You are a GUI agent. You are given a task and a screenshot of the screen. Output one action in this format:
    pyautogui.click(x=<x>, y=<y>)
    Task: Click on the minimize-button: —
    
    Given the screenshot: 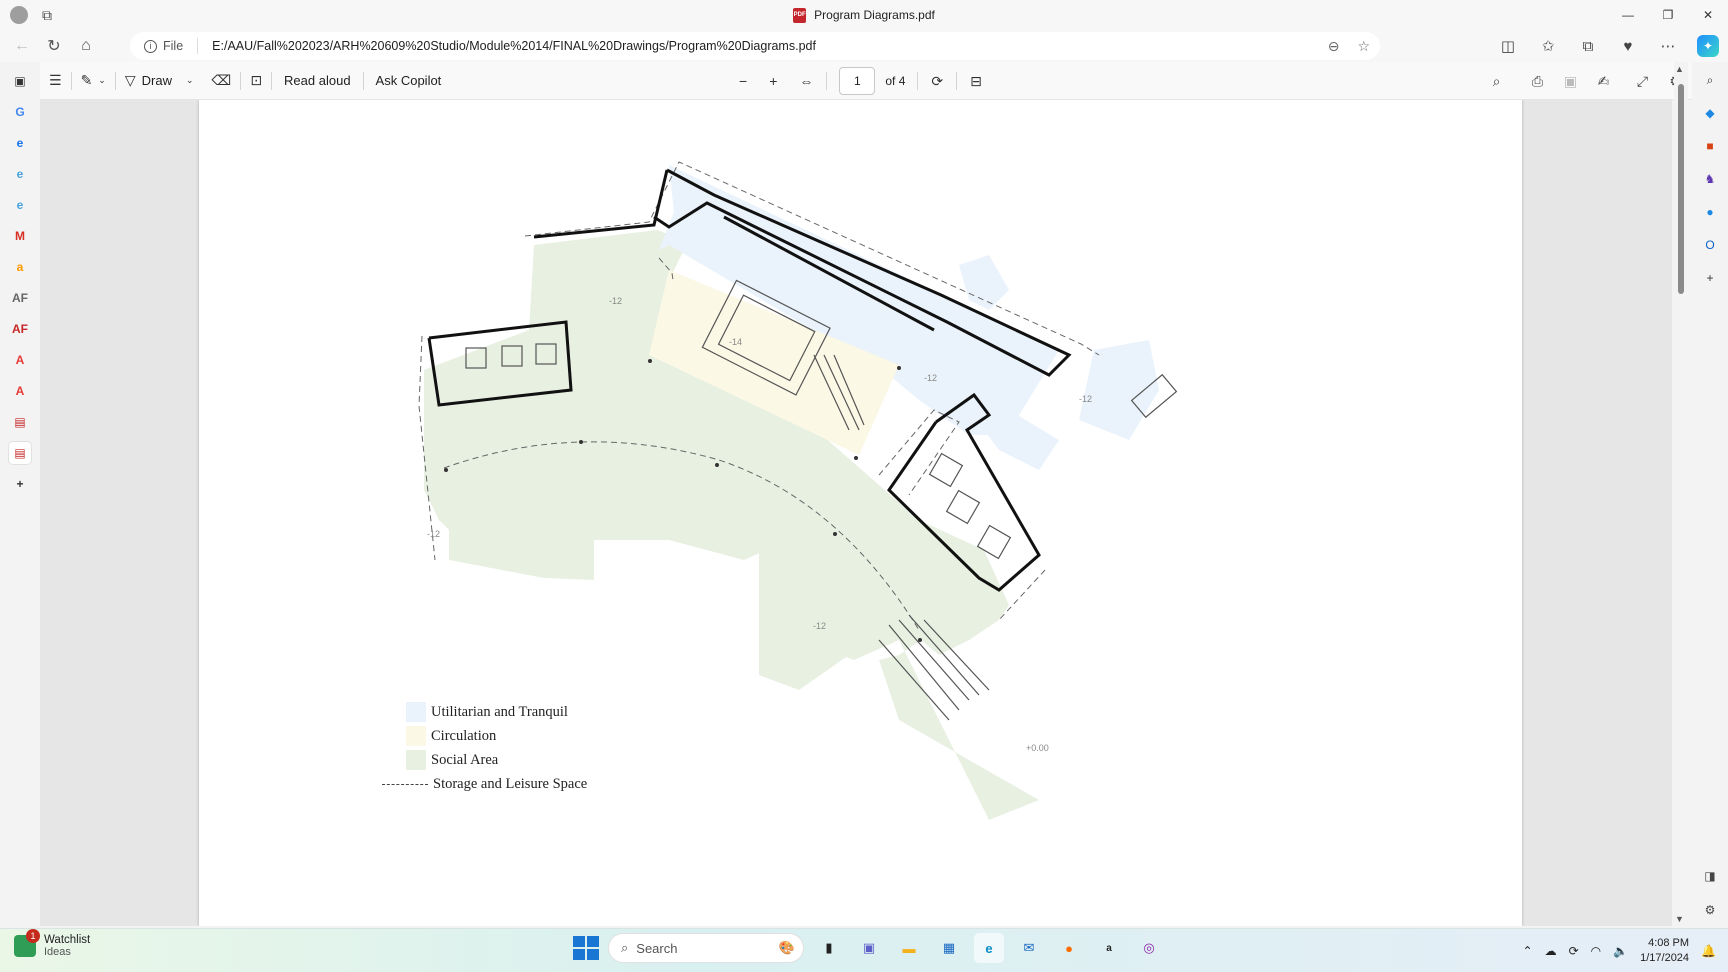 What is the action you would take?
    pyautogui.click(x=1628, y=15)
    